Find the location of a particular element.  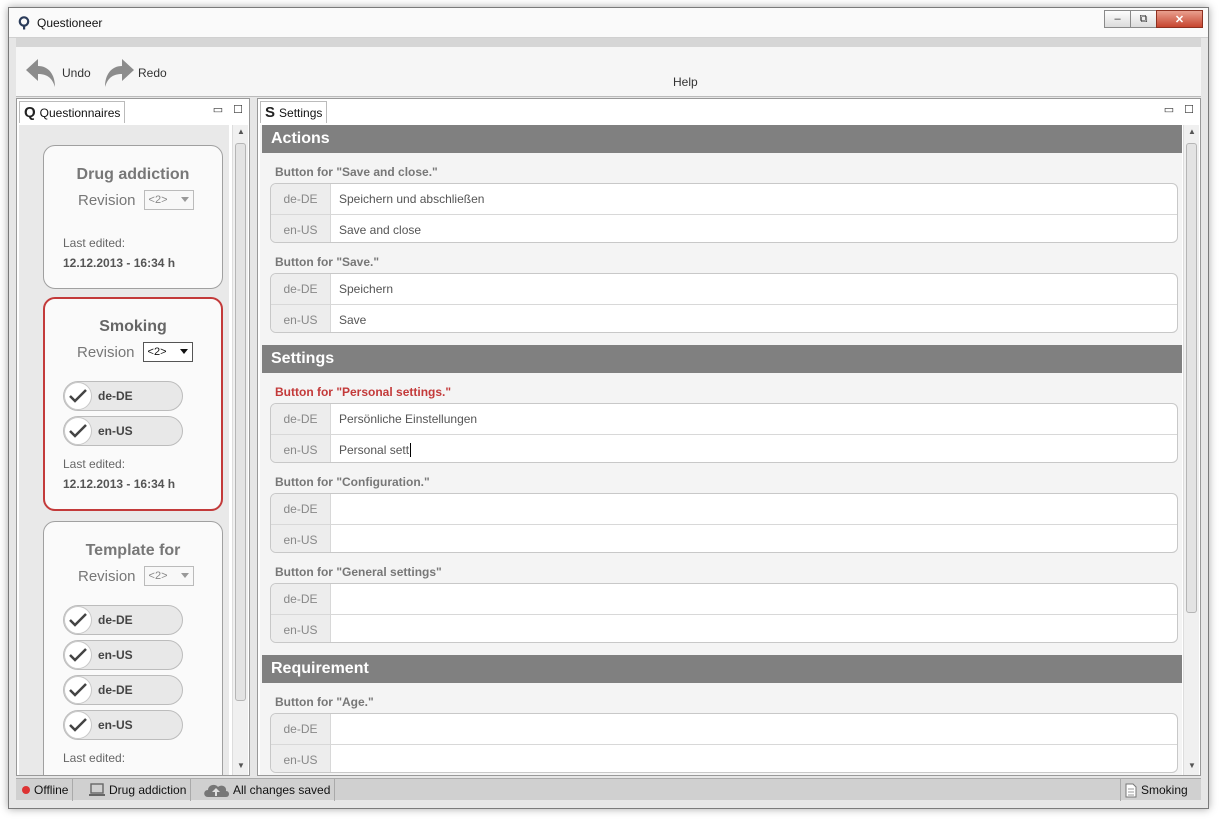

settings-scrollbar: ▲ ▼ is located at coordinates (1191, 450).